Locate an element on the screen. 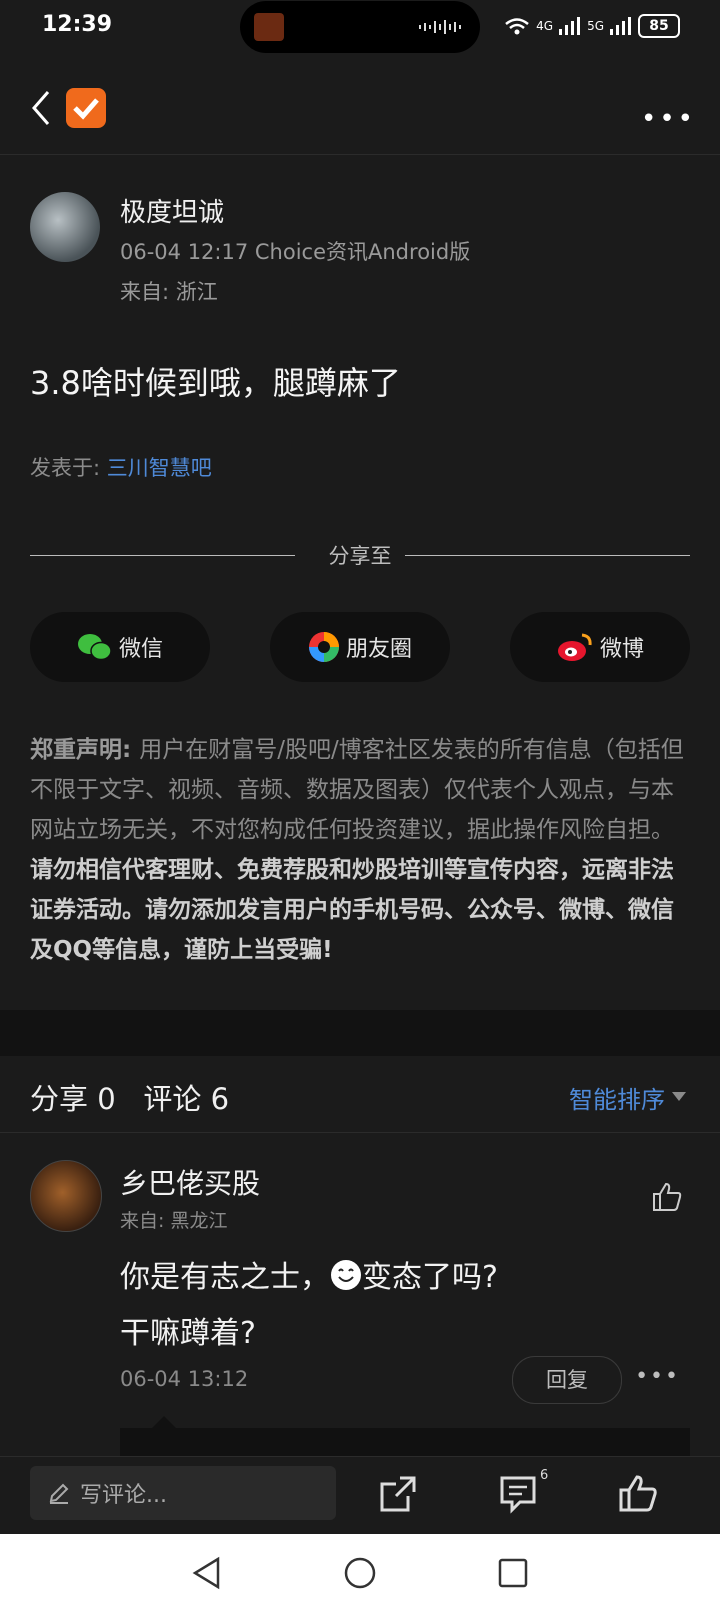 The width and height of the screenshot is (720, 1612). back-arrow-icon is located at coordinates (41, 108).